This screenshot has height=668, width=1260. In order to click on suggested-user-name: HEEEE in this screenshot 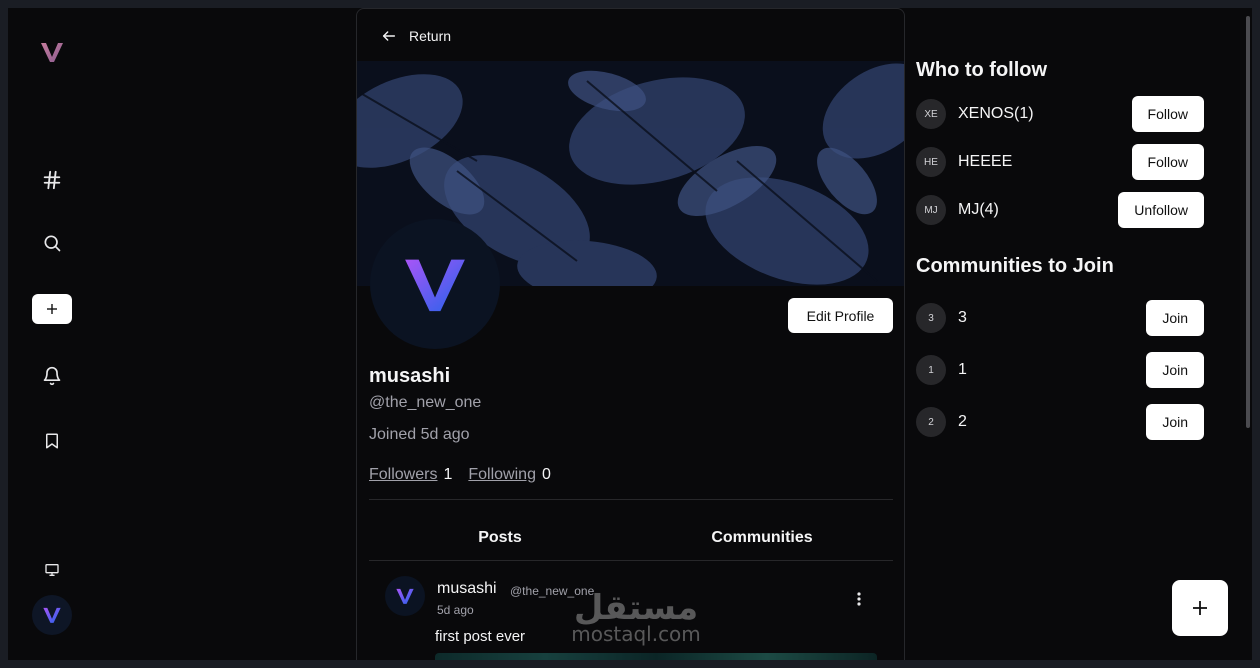, I will do `click(1045, 162)`.